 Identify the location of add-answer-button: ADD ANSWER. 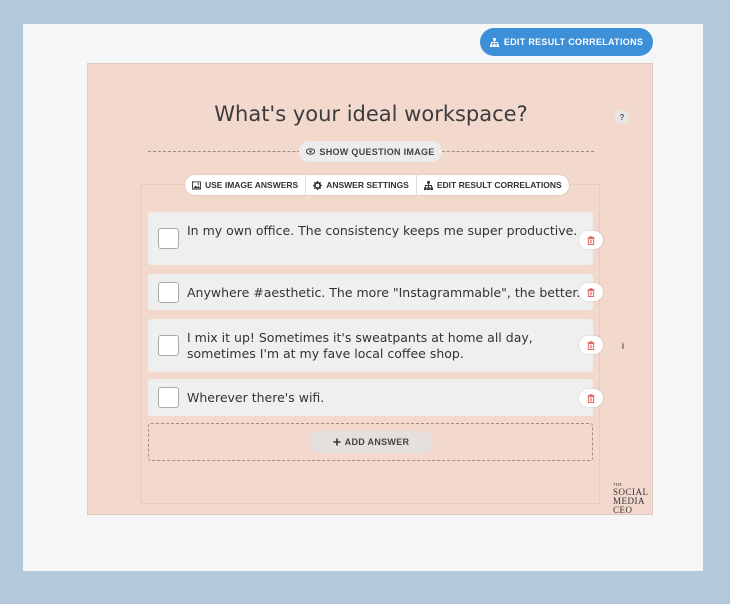
(371, 442).